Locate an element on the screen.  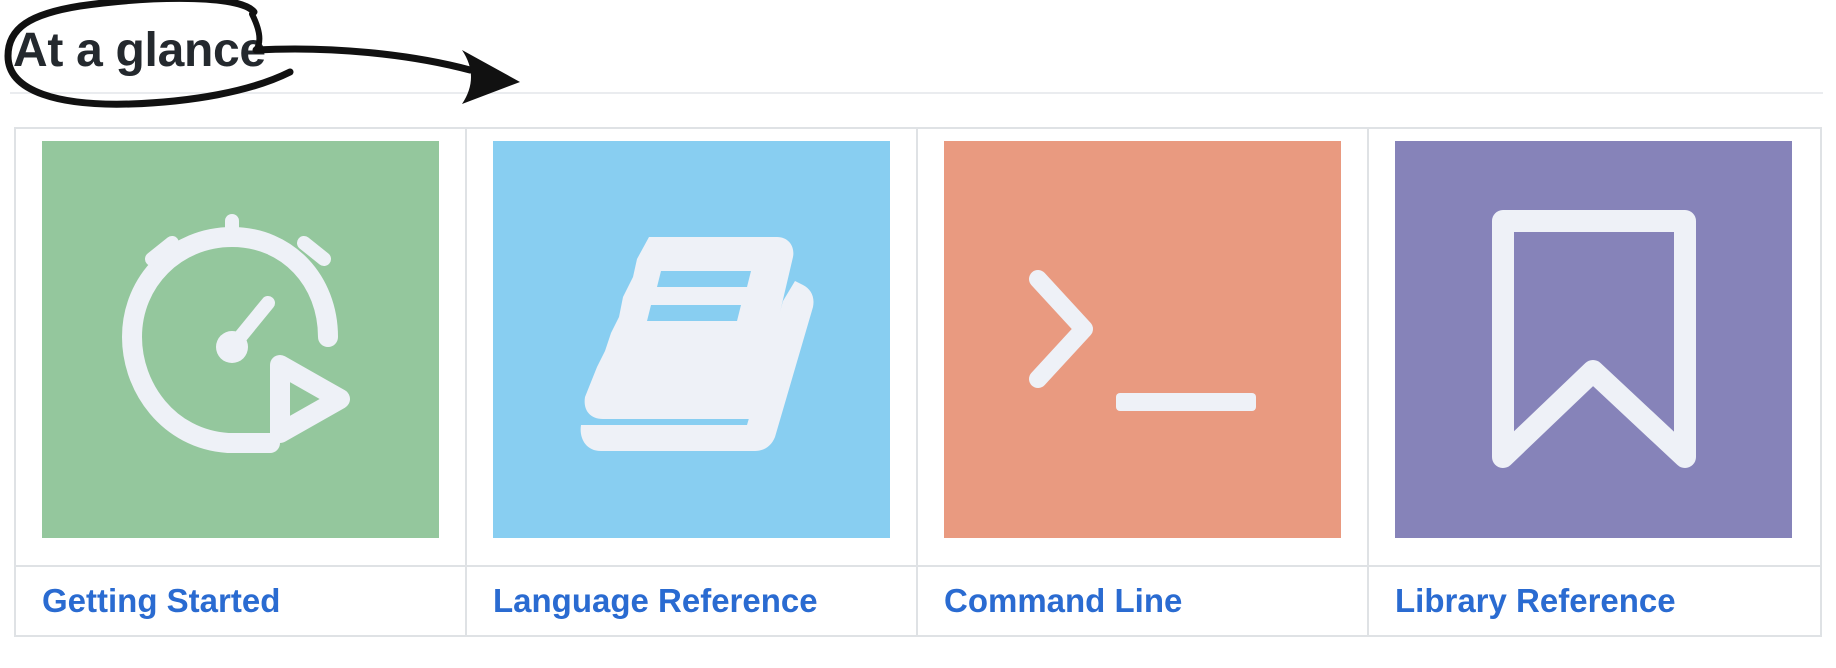
stopwatch-play-icon is located at coordinates (235, 333).